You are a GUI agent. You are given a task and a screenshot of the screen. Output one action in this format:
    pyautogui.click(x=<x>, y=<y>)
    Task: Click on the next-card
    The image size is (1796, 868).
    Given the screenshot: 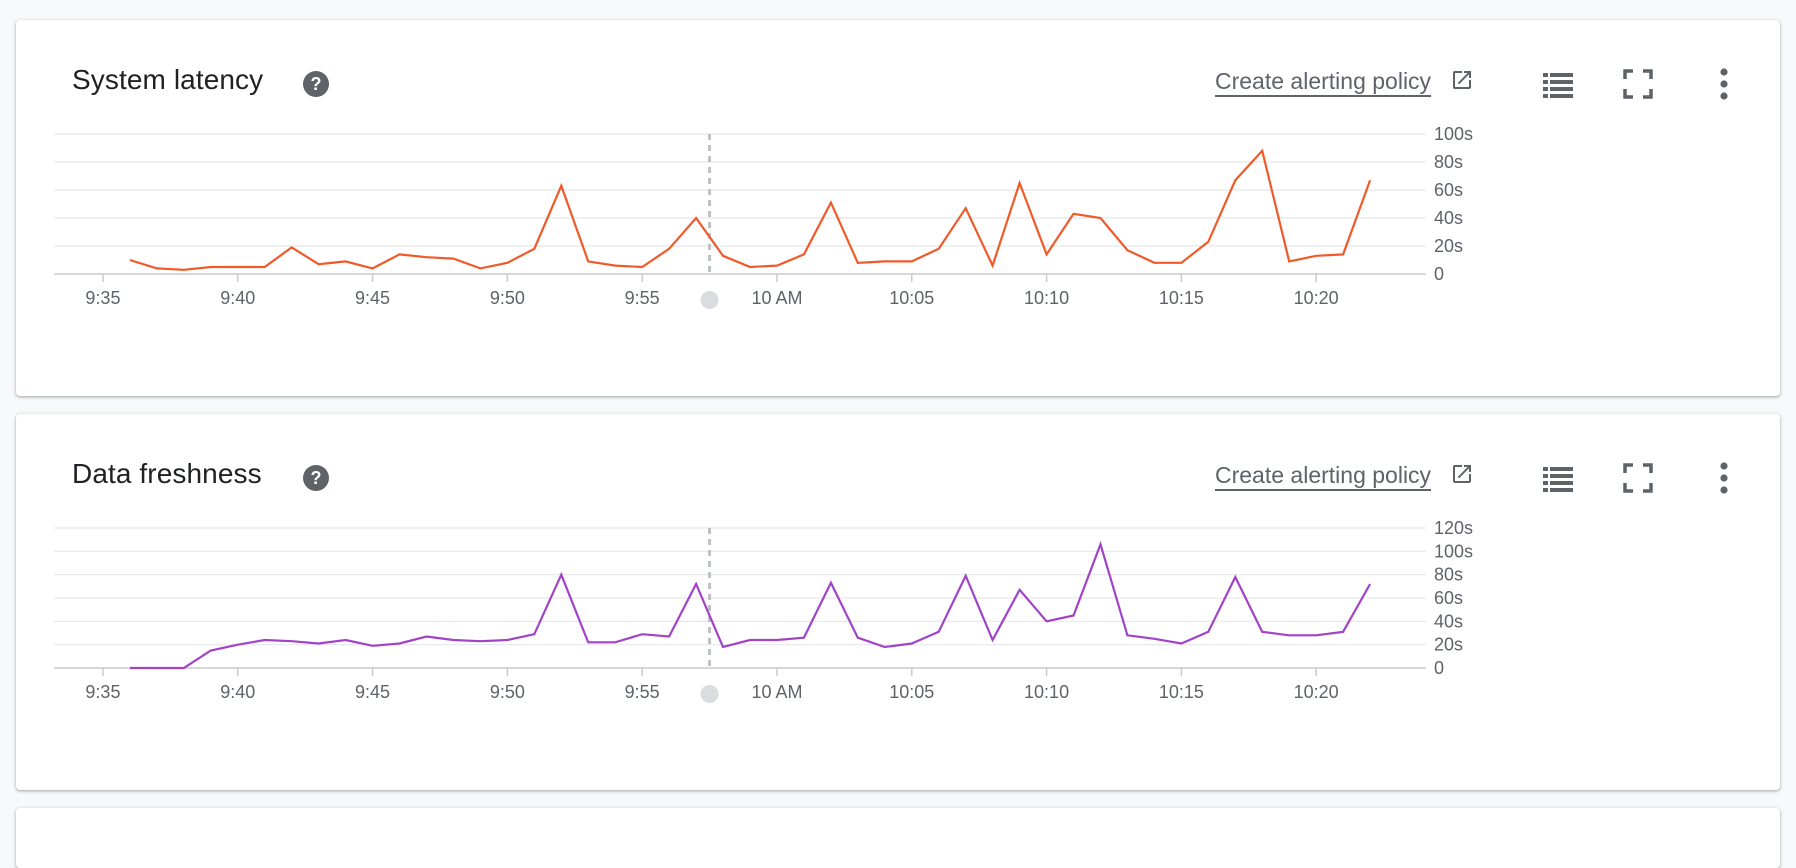 What is the action you would take?
    pyautogui.click(x=898, y=838)
    